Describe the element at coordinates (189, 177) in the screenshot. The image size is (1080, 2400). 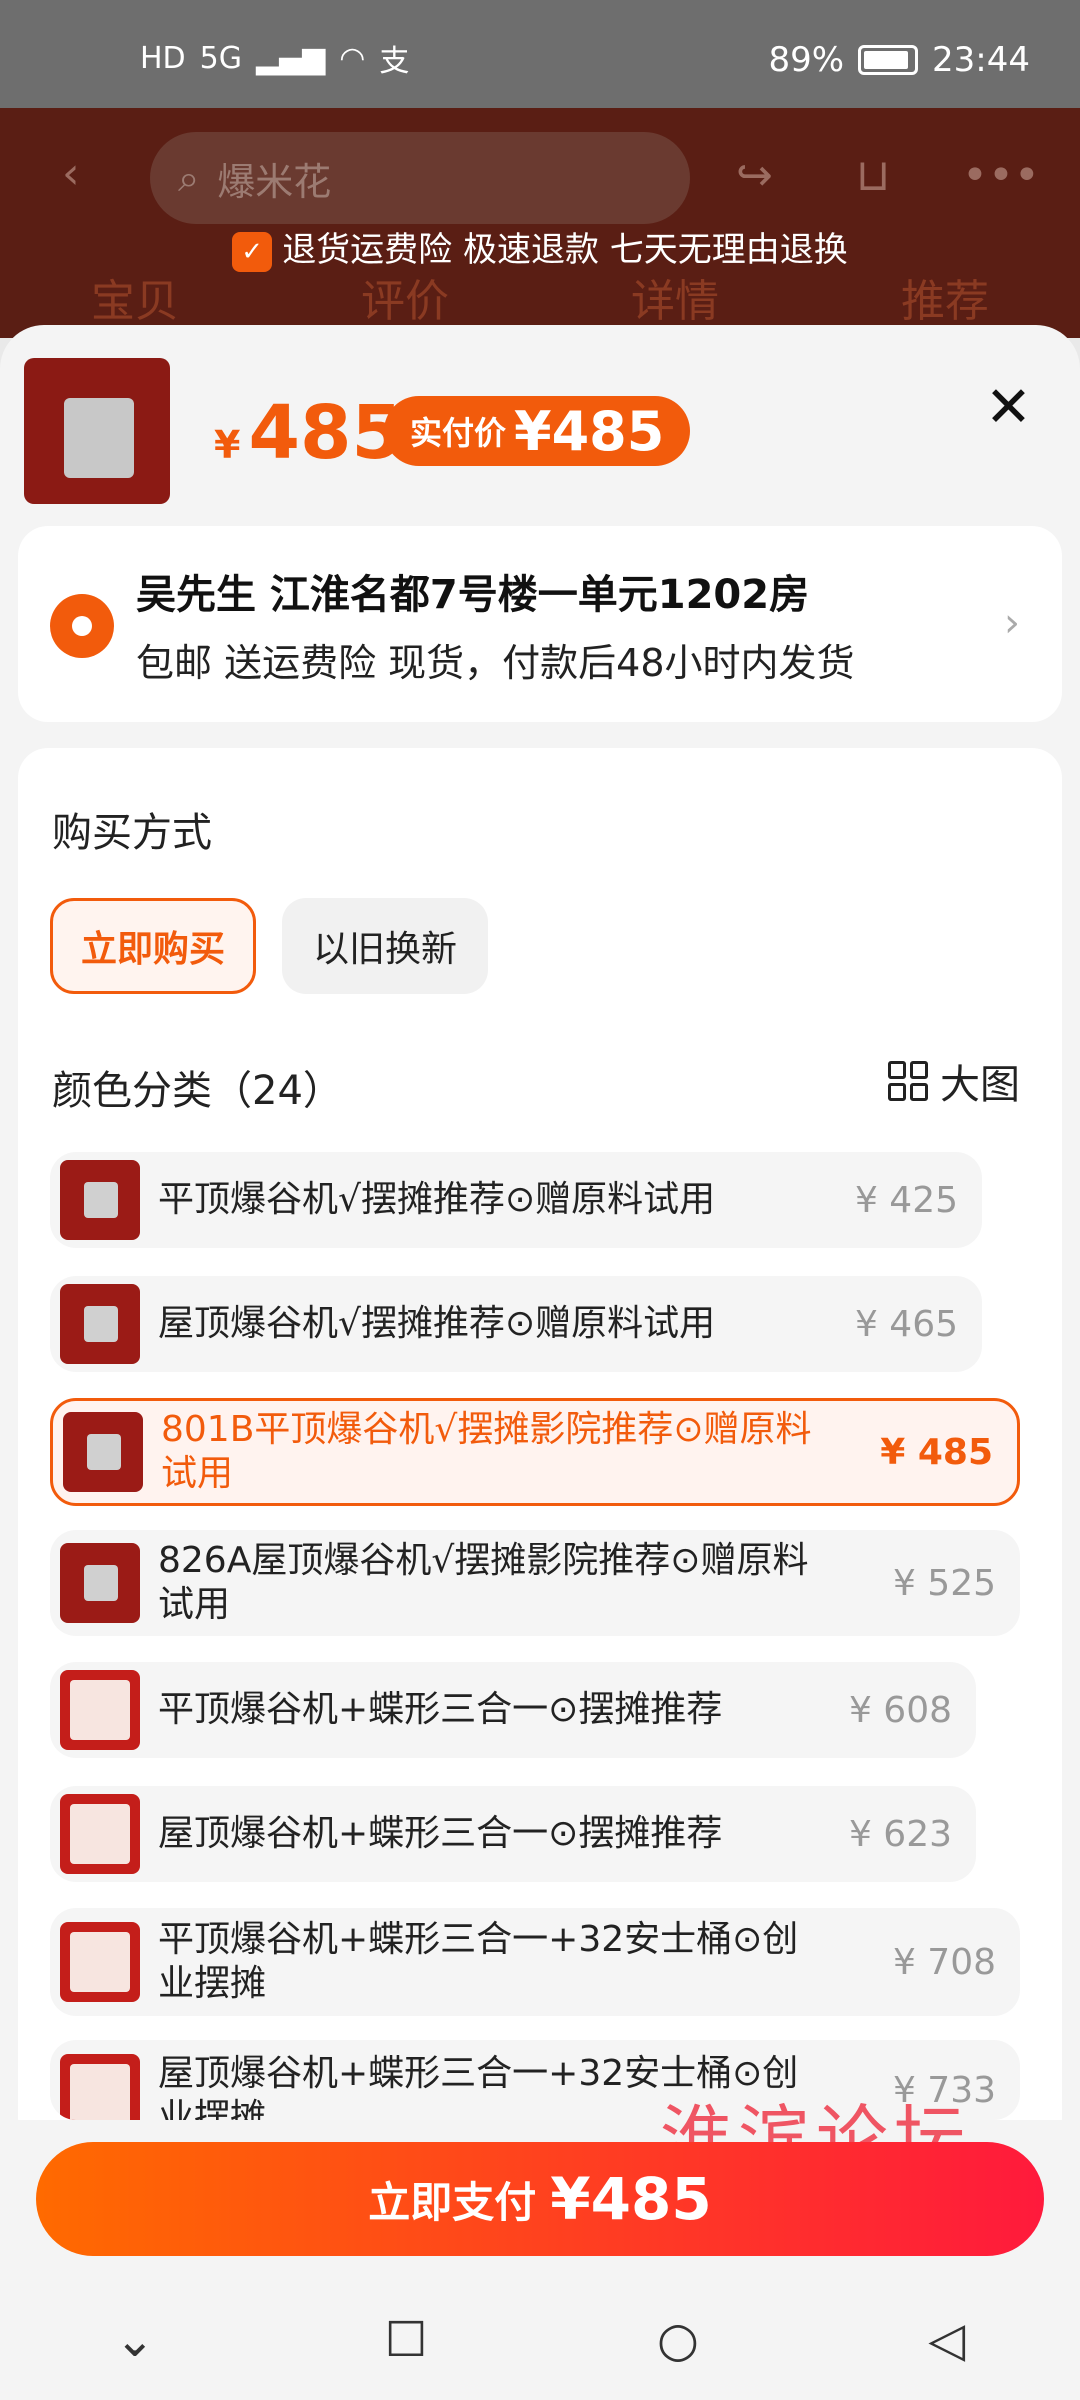
I see `search-icon: ⌕` at that location.